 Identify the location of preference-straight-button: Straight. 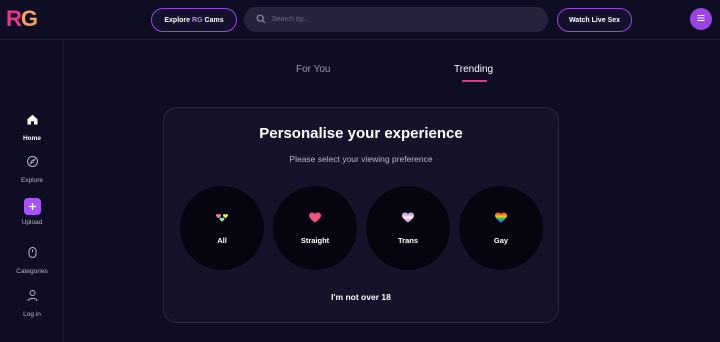
(315, 228).